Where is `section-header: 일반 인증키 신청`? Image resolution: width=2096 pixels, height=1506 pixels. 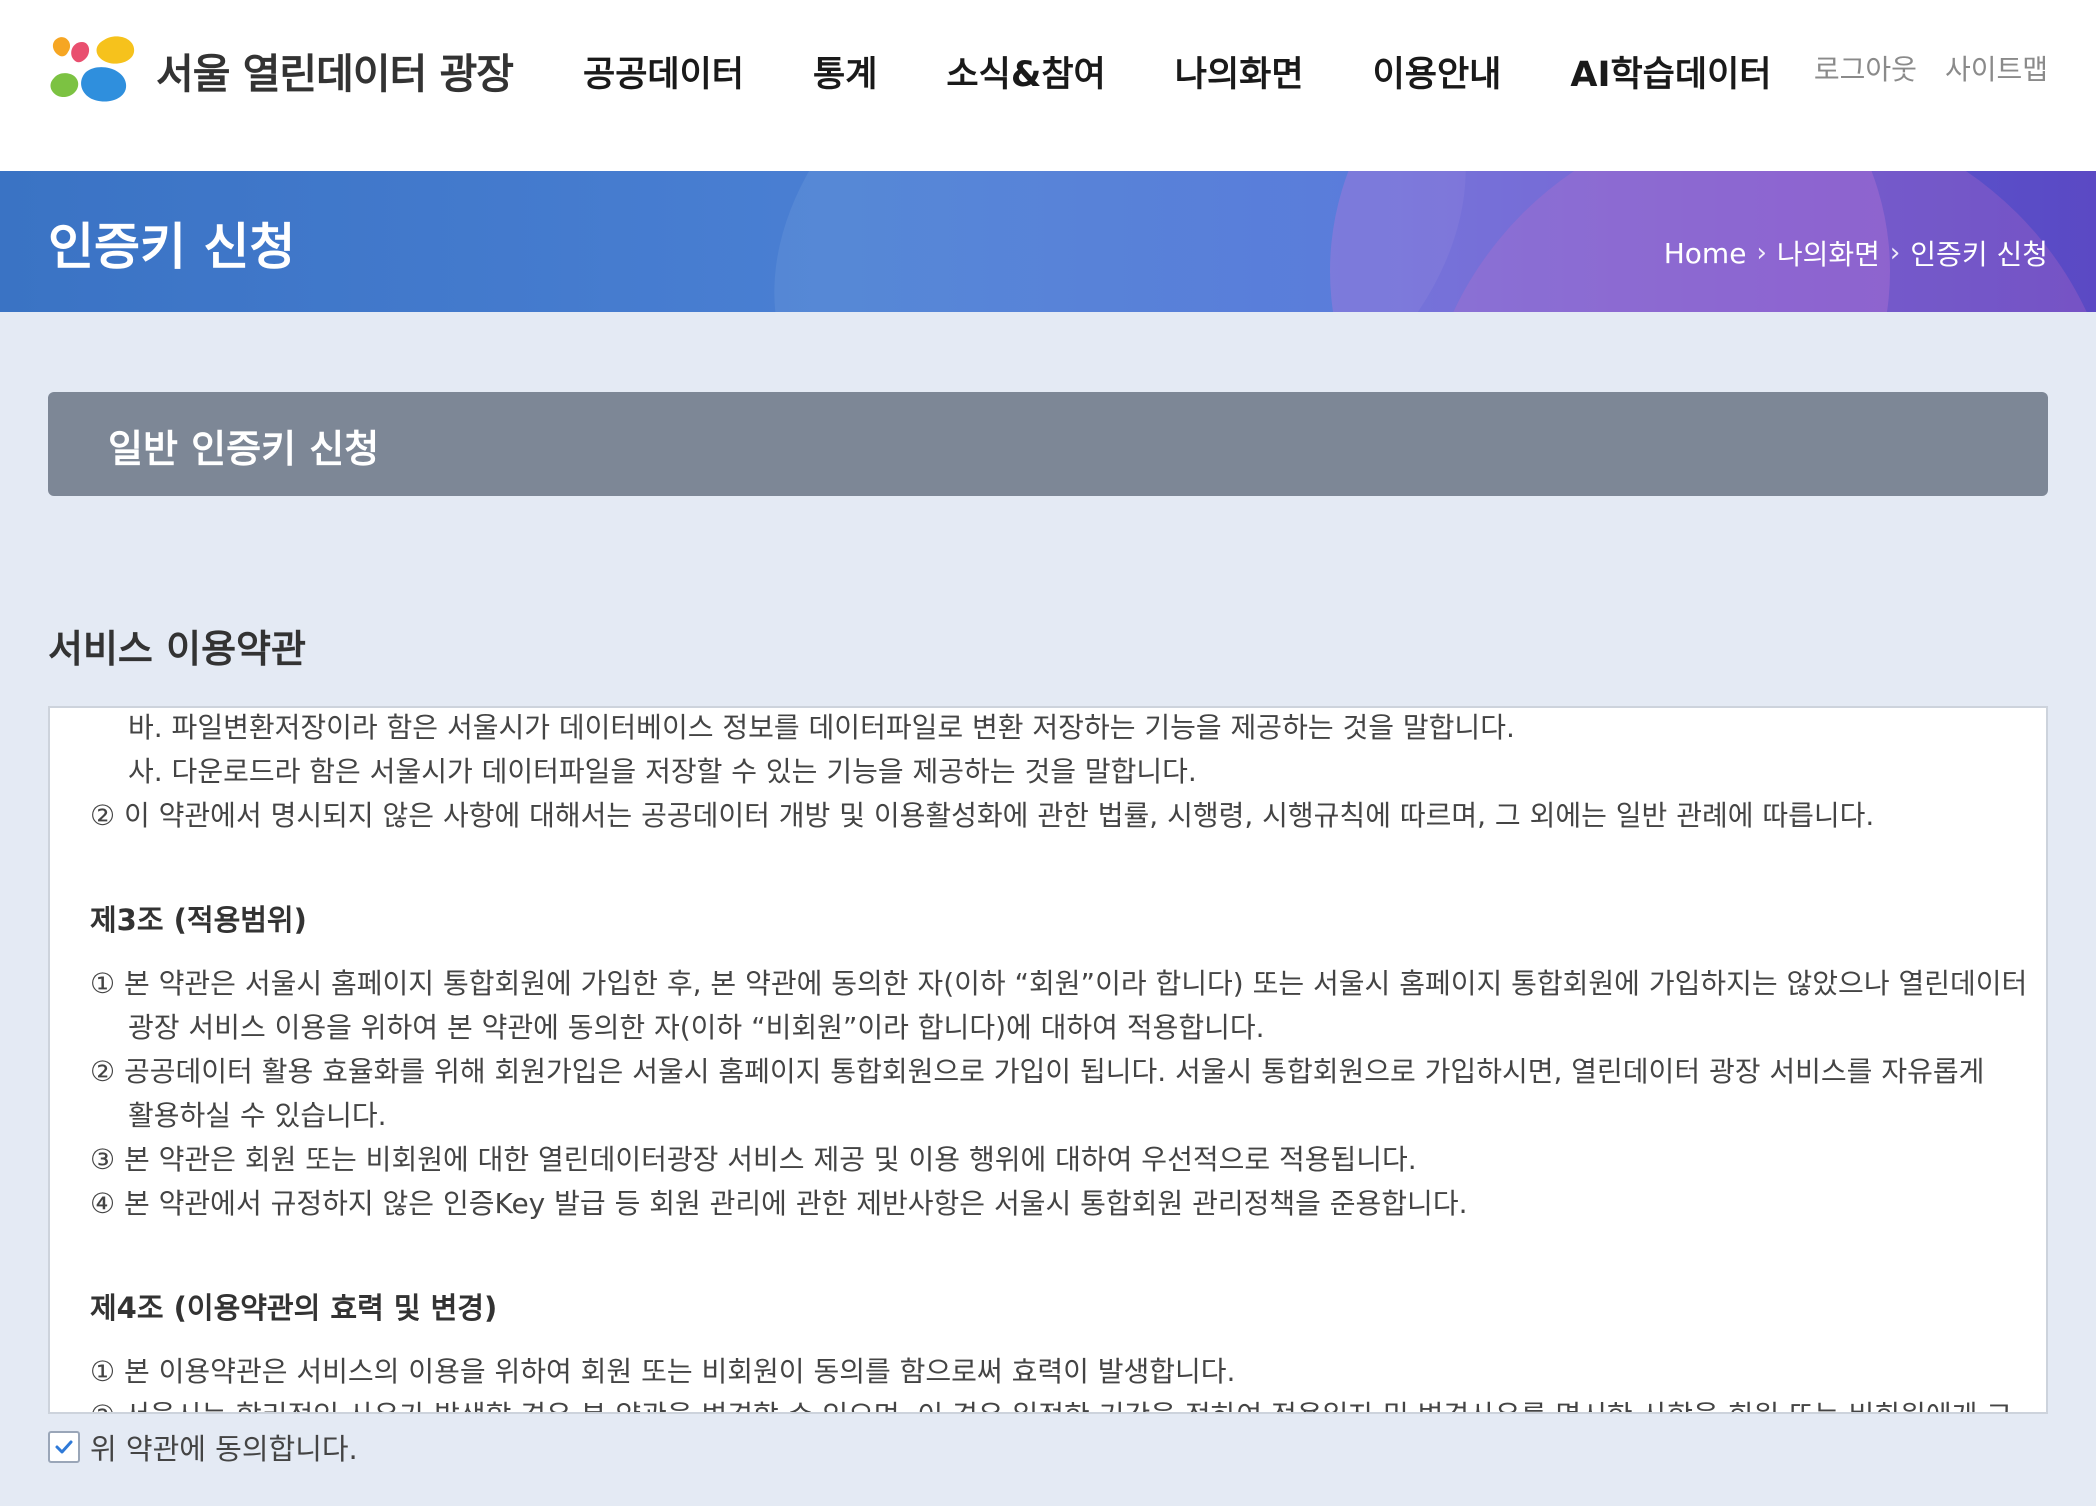 section-header: 일반 인증키 신청 is located at coordinates (1048, 444).